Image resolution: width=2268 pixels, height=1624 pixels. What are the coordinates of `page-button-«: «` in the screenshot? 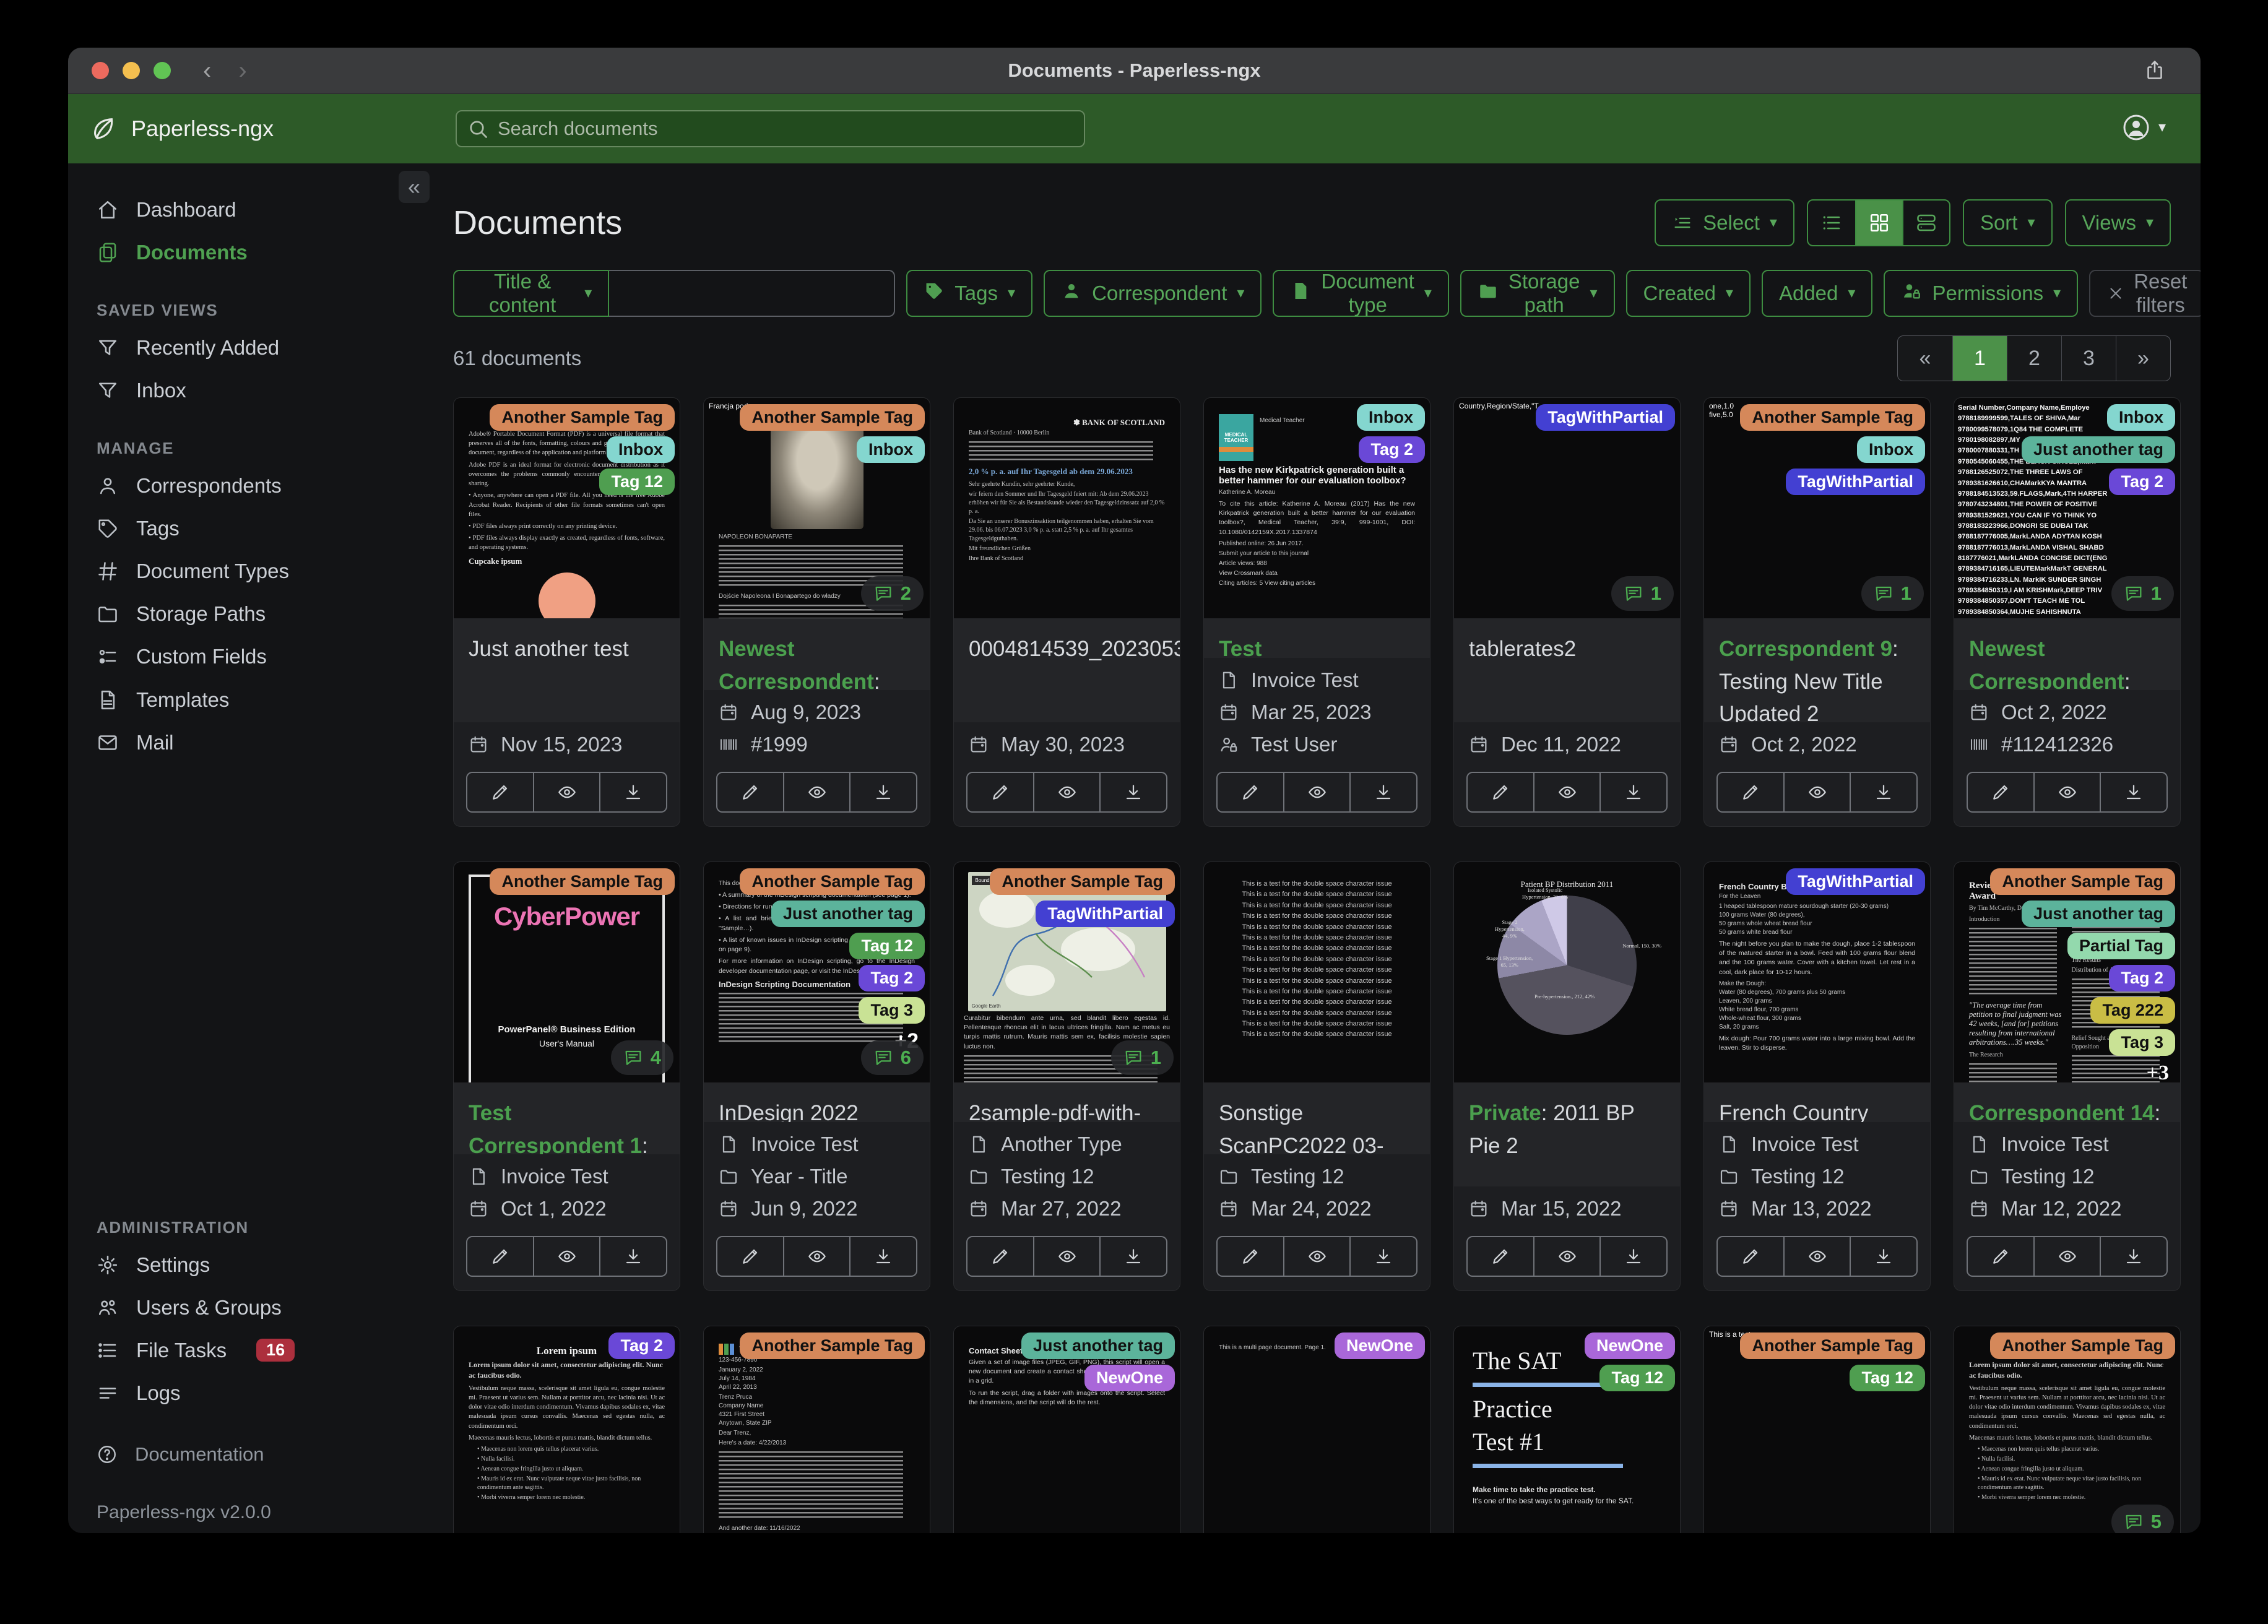 It's located at (1925, 358).